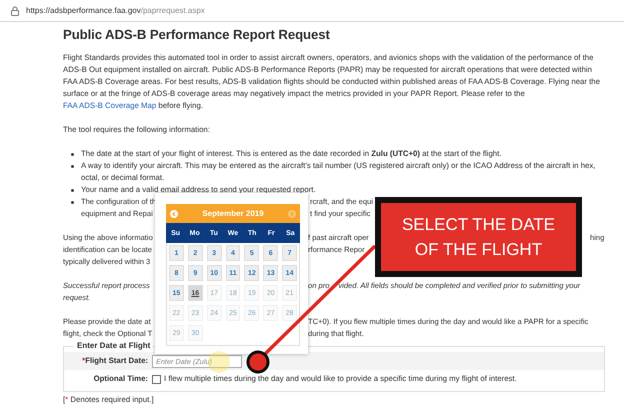 This screenshot has width=624, height=411. What do you see at coordinates (233, 213) in the screenshot?
I see `month-title: September 2019` at bounding box center [233, 213].